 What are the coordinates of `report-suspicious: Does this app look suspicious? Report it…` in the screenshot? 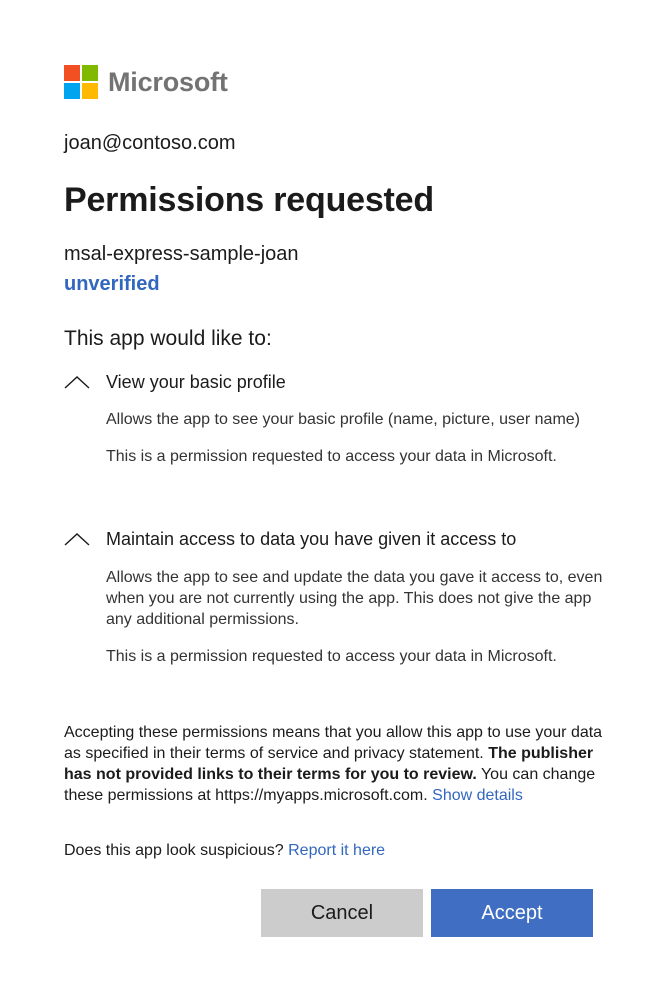 It's located at (224, 850).